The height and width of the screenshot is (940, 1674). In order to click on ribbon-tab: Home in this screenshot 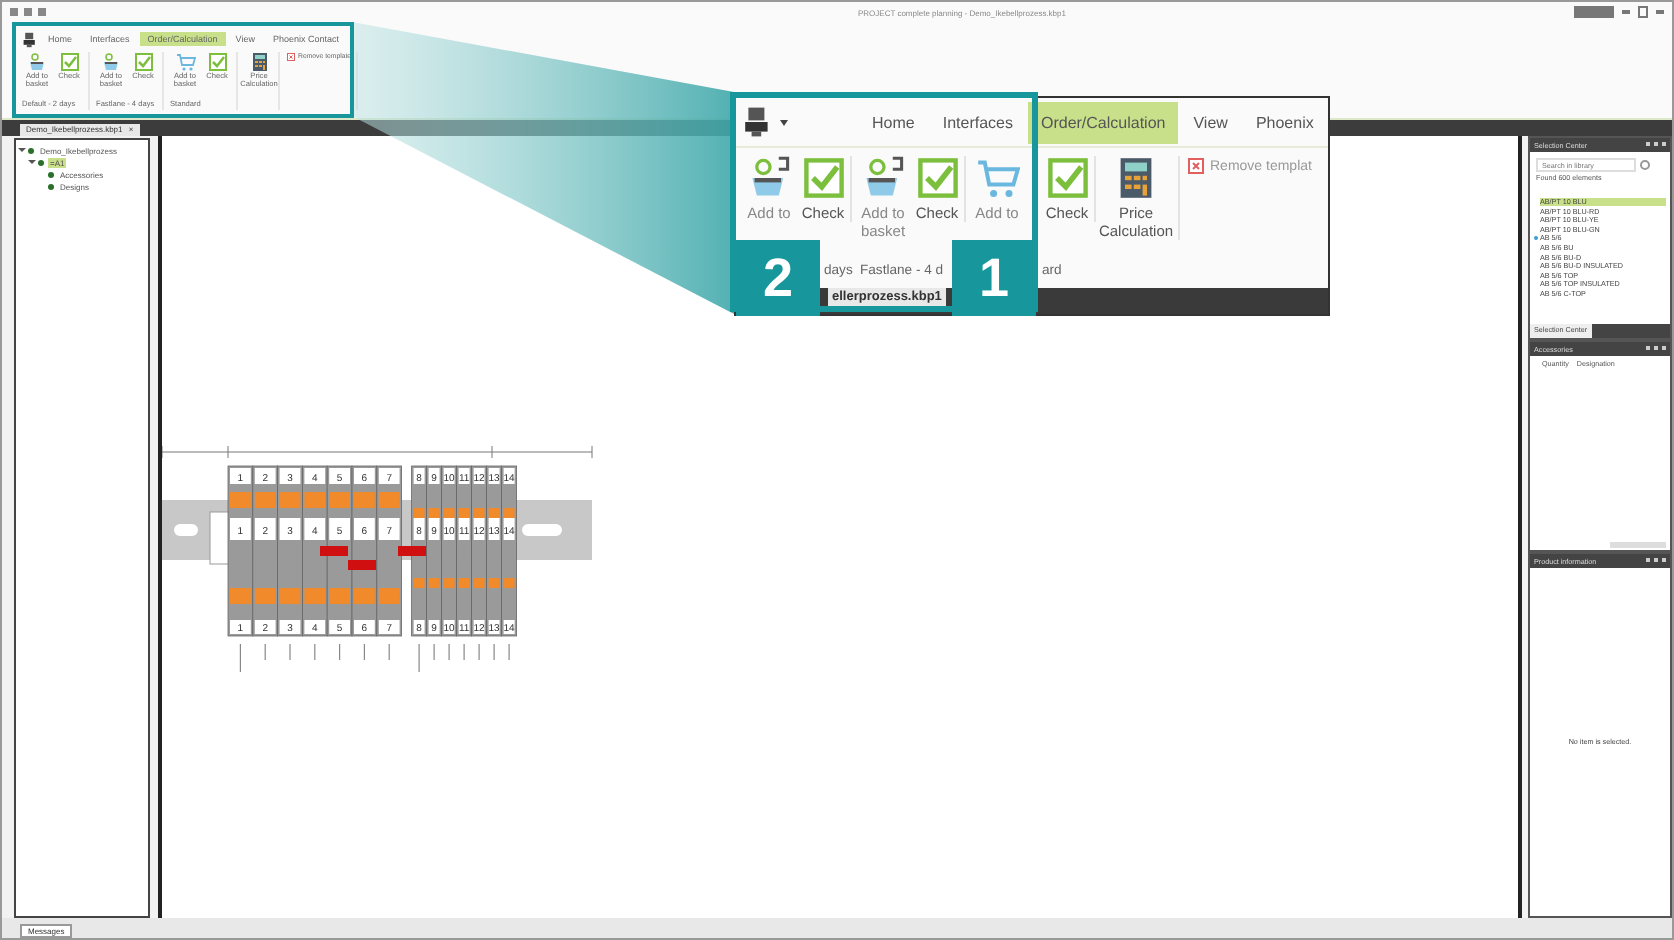, I will do `click(893, 122)`.